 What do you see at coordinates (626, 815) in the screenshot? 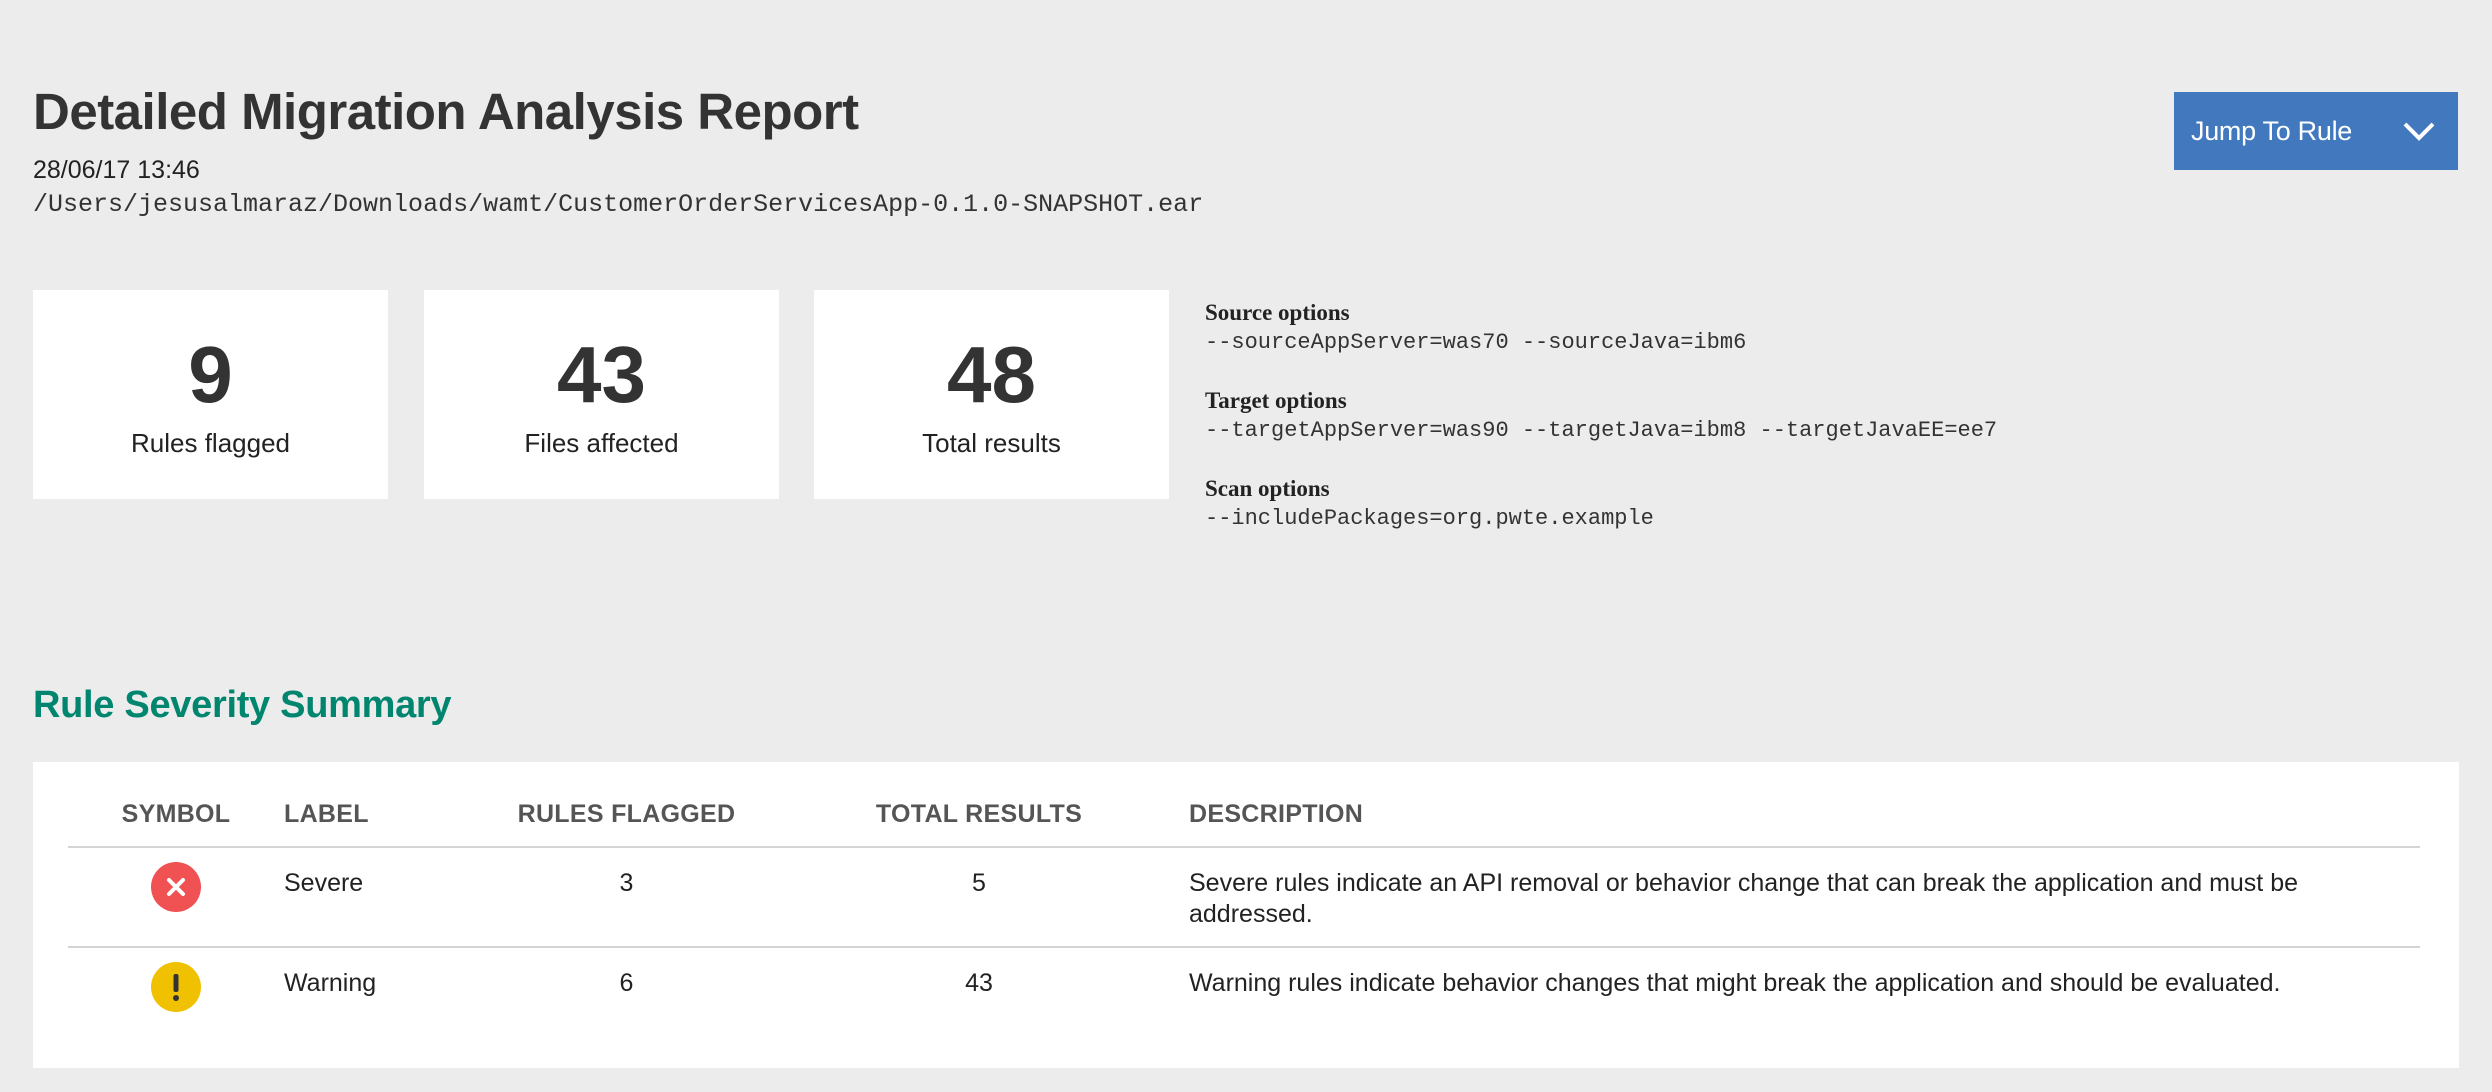
I see `column-header-rules-flagged: RULES FLAGGED` at bounding box center [626, 815].